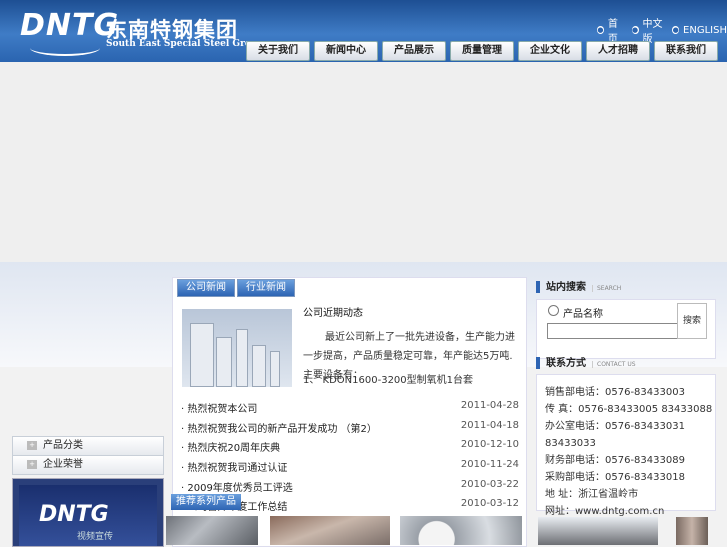 This screenshot has width=727, height=547. What do you see at coordinates (618, 51) in the screenshot?
I see `nav-item-jobs: 人才招聘` at bounding box center [618, 51].